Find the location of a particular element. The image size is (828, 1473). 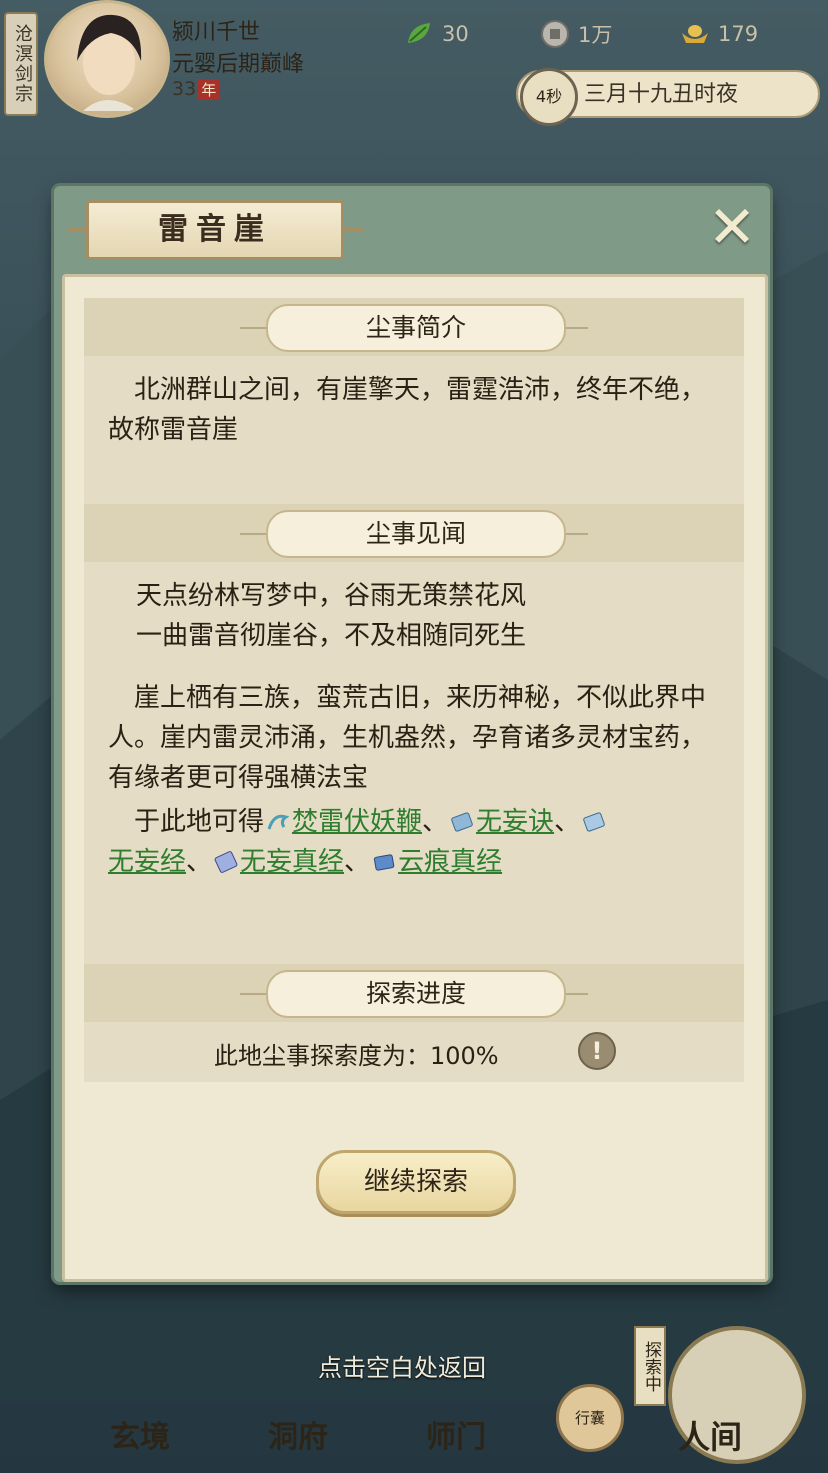

jade-leaf-icon is located at coordinates (419, 33).